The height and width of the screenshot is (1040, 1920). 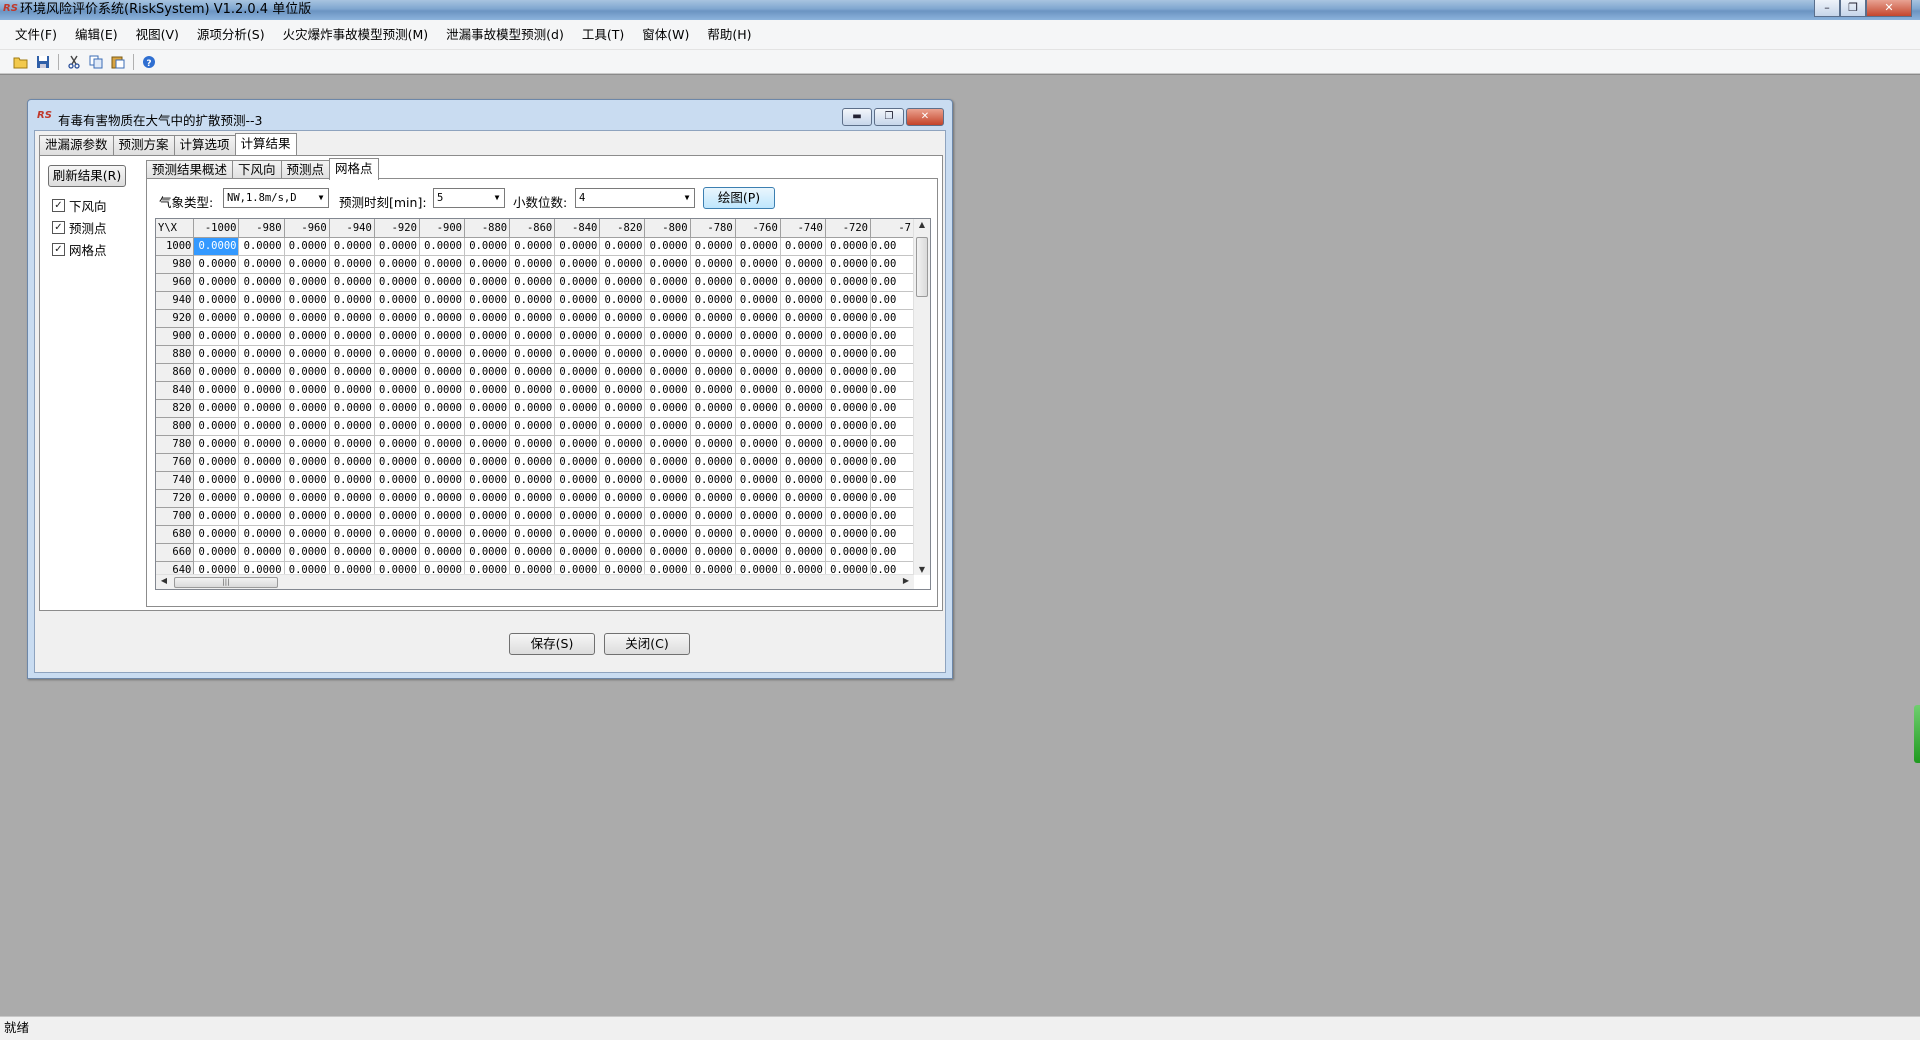 I want to click on tab-leak-source-params: 泄漏源参数, so click(x=76, y=145).